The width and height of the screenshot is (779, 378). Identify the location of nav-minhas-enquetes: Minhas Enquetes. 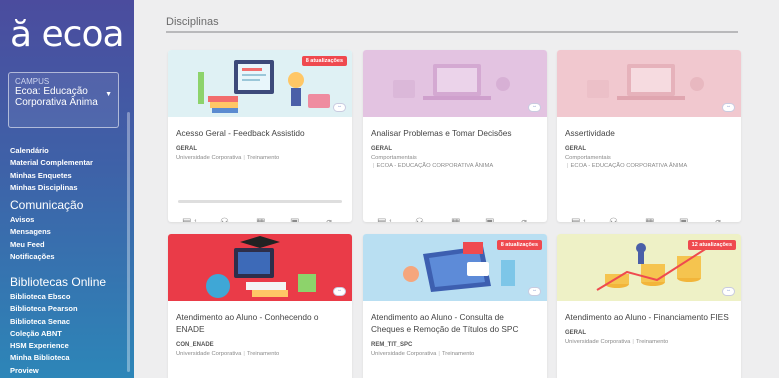
(51, 176).